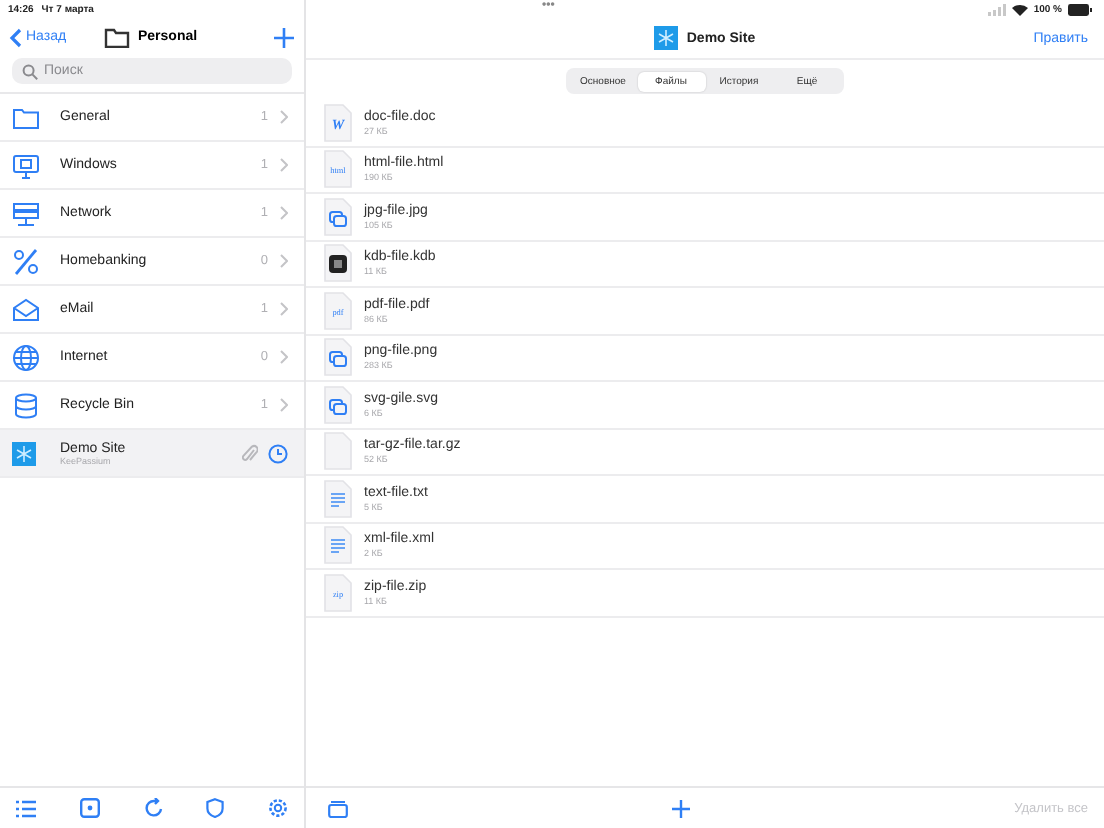 The height and width of the screenshot is (828, 1104). What do you see at coordinates (338, 263) in the screenshot?
I see `database-file-icon` at bounding box center [338, 263].